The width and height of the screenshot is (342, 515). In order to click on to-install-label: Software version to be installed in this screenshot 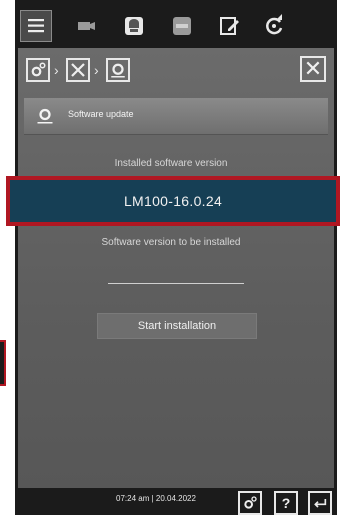, I will do `click(171, 242)`.